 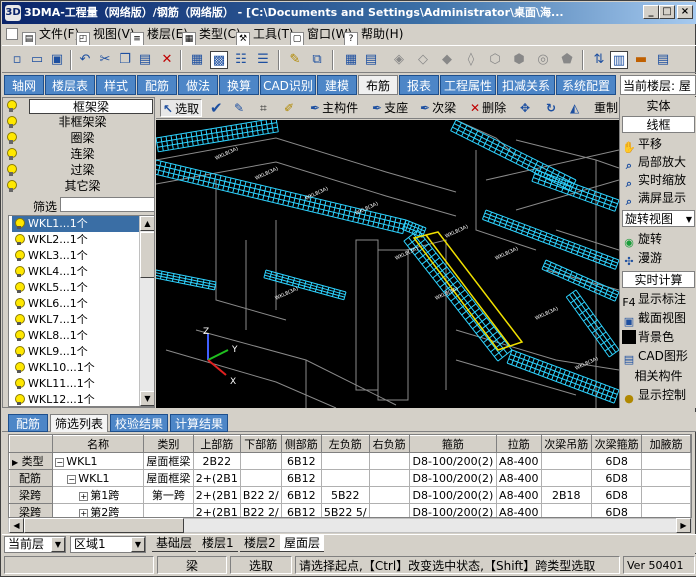 I want to click on show-dimension-button: F4 显示标注, so click(x=658, y=299).